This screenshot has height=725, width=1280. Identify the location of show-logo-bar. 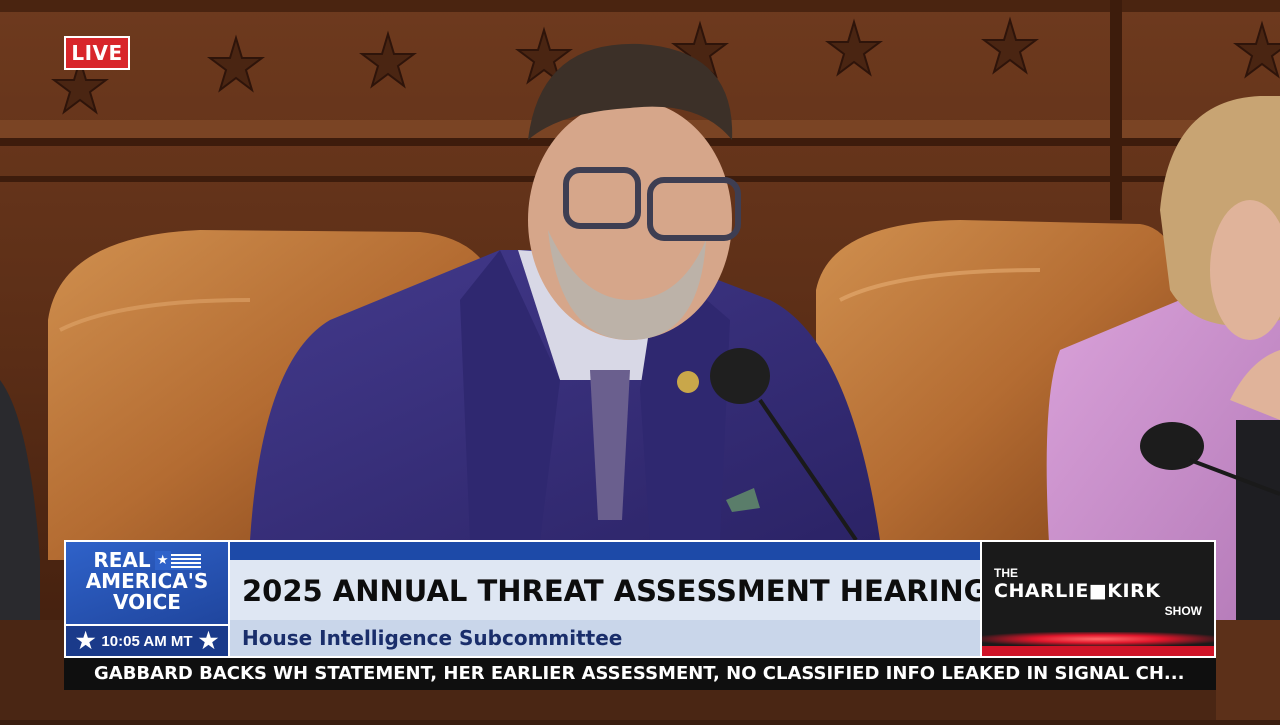
(1098, 651).